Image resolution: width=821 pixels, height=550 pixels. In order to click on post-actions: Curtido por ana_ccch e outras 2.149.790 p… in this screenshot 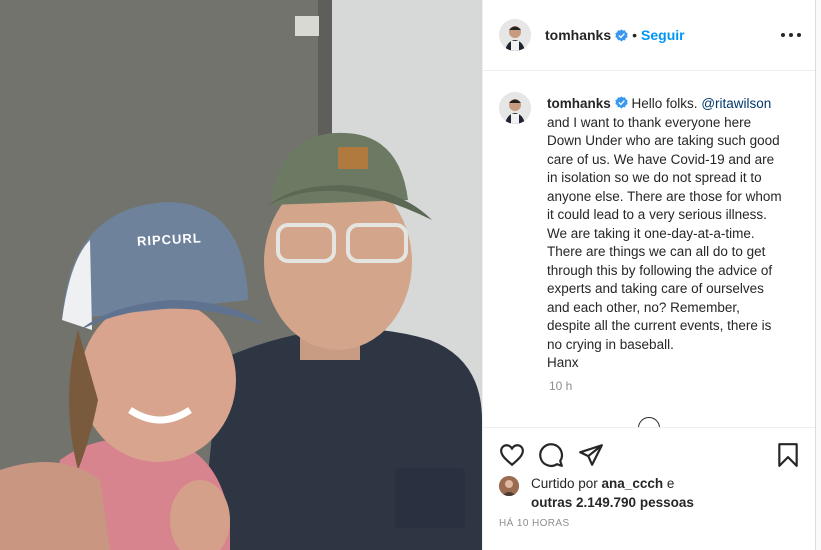, I will do `click(649, 488)`.